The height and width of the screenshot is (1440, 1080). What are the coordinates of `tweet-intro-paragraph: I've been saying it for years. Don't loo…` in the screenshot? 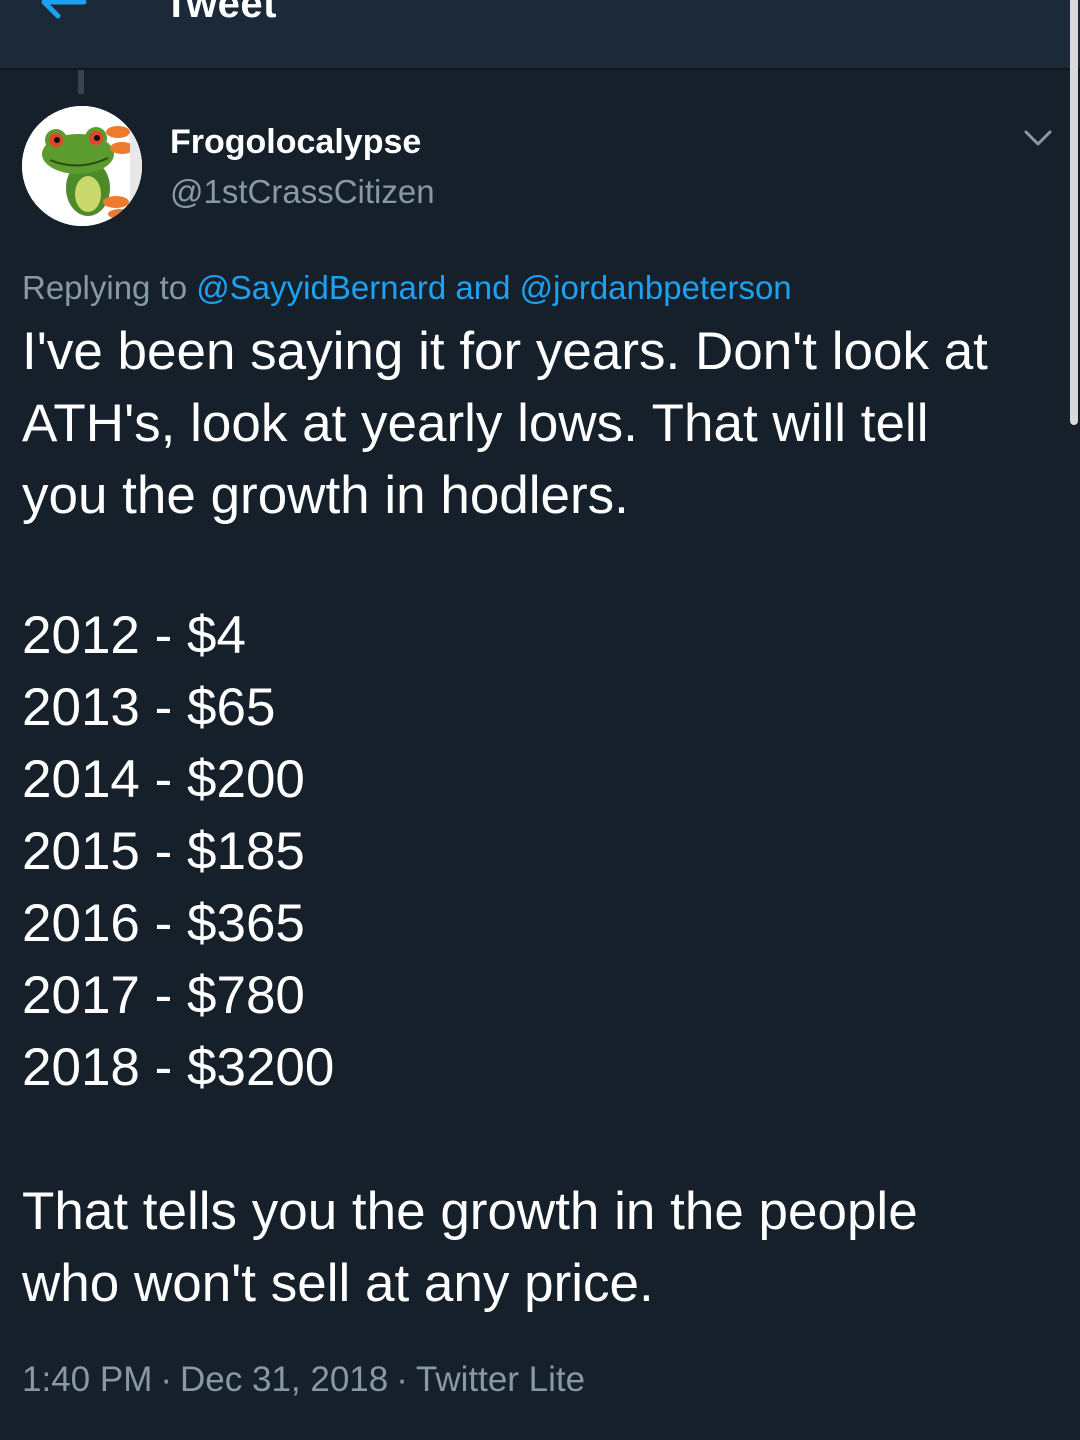 It's located at (505, 423).